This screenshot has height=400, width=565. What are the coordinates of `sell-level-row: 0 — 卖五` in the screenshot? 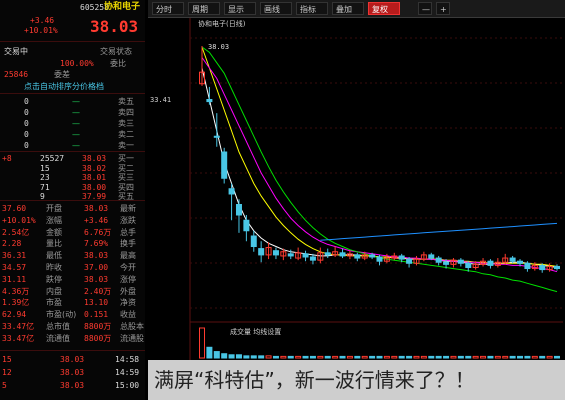 It's located at (72, 101).